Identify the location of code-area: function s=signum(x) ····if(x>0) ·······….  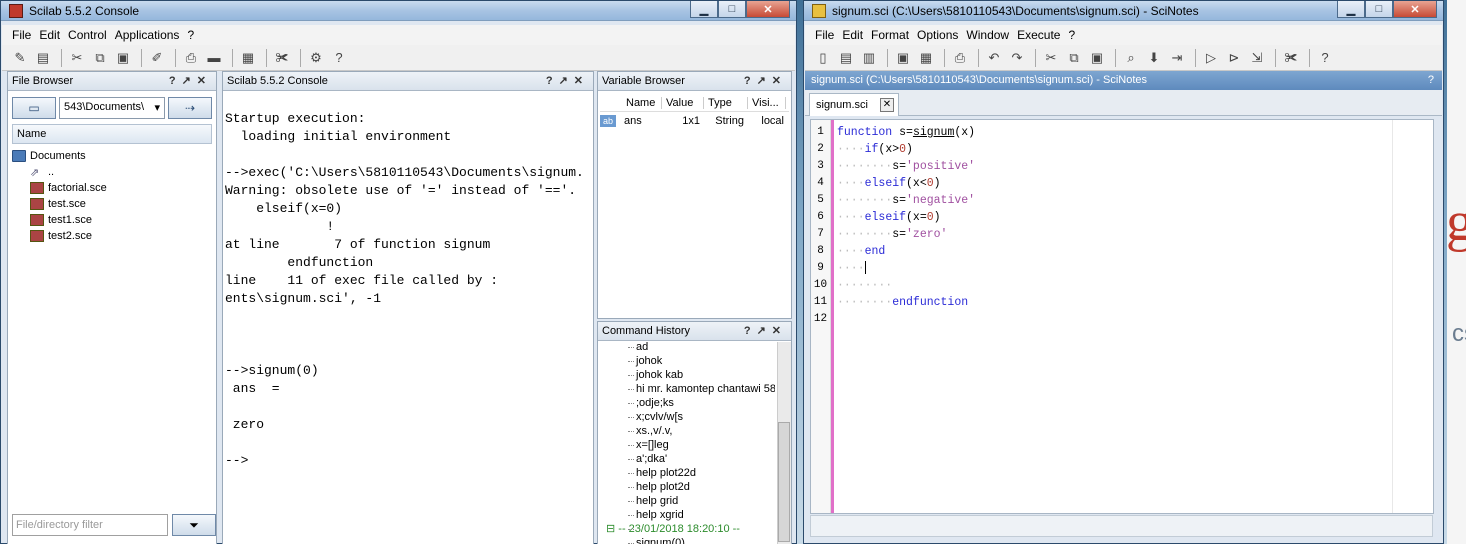
(1130, 226).